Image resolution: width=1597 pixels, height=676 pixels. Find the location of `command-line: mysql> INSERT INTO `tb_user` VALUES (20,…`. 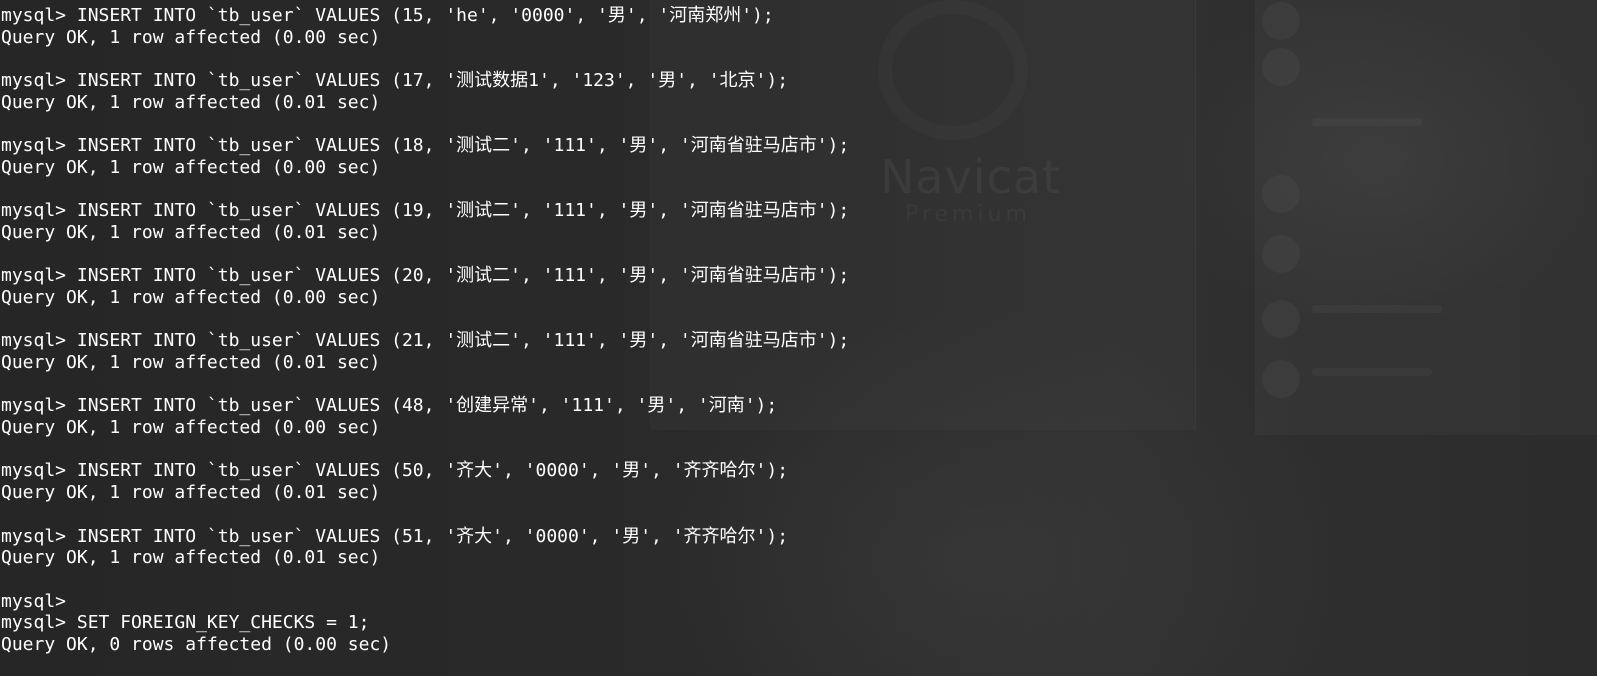

command-line: mysql> INSERT INTO `tb_user` VALUES (20,… is located at coordinates (425, 276).